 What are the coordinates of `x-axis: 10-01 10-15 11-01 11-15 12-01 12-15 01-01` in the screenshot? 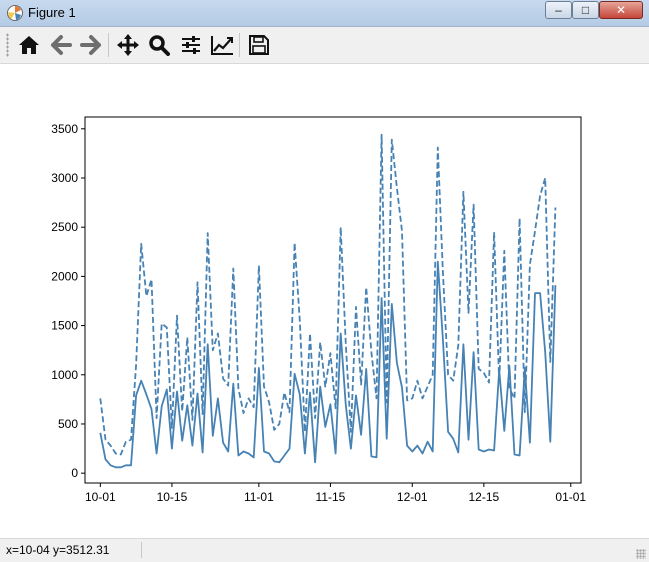 It's located at (335, 493).